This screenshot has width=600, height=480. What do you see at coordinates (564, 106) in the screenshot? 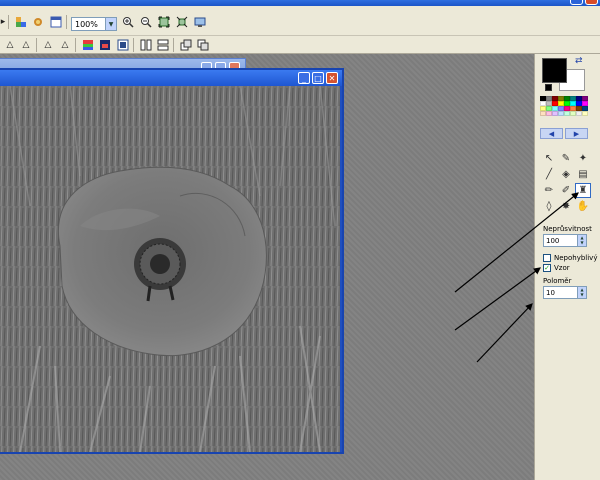
I see `color-palette` at bounding box center [564, 106].